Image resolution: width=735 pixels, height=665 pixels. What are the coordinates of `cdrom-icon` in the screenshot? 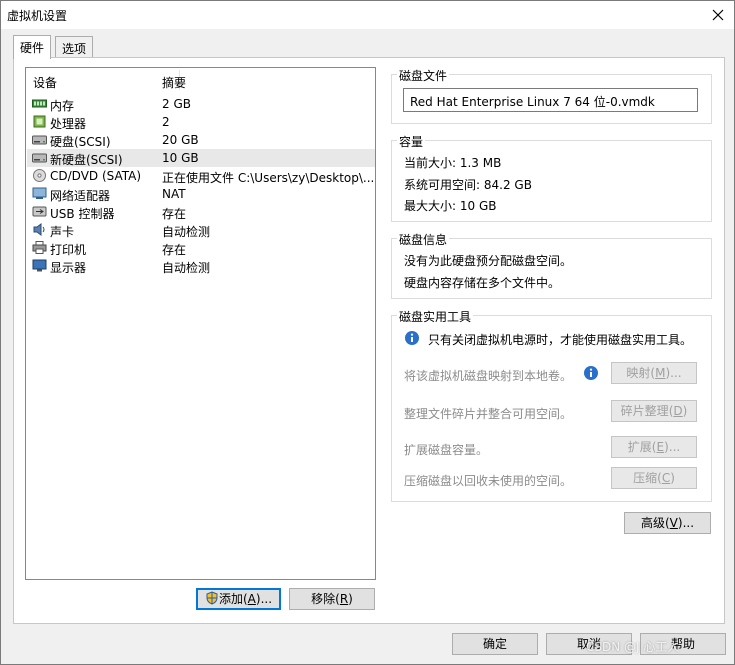 It's located at (39, 175).